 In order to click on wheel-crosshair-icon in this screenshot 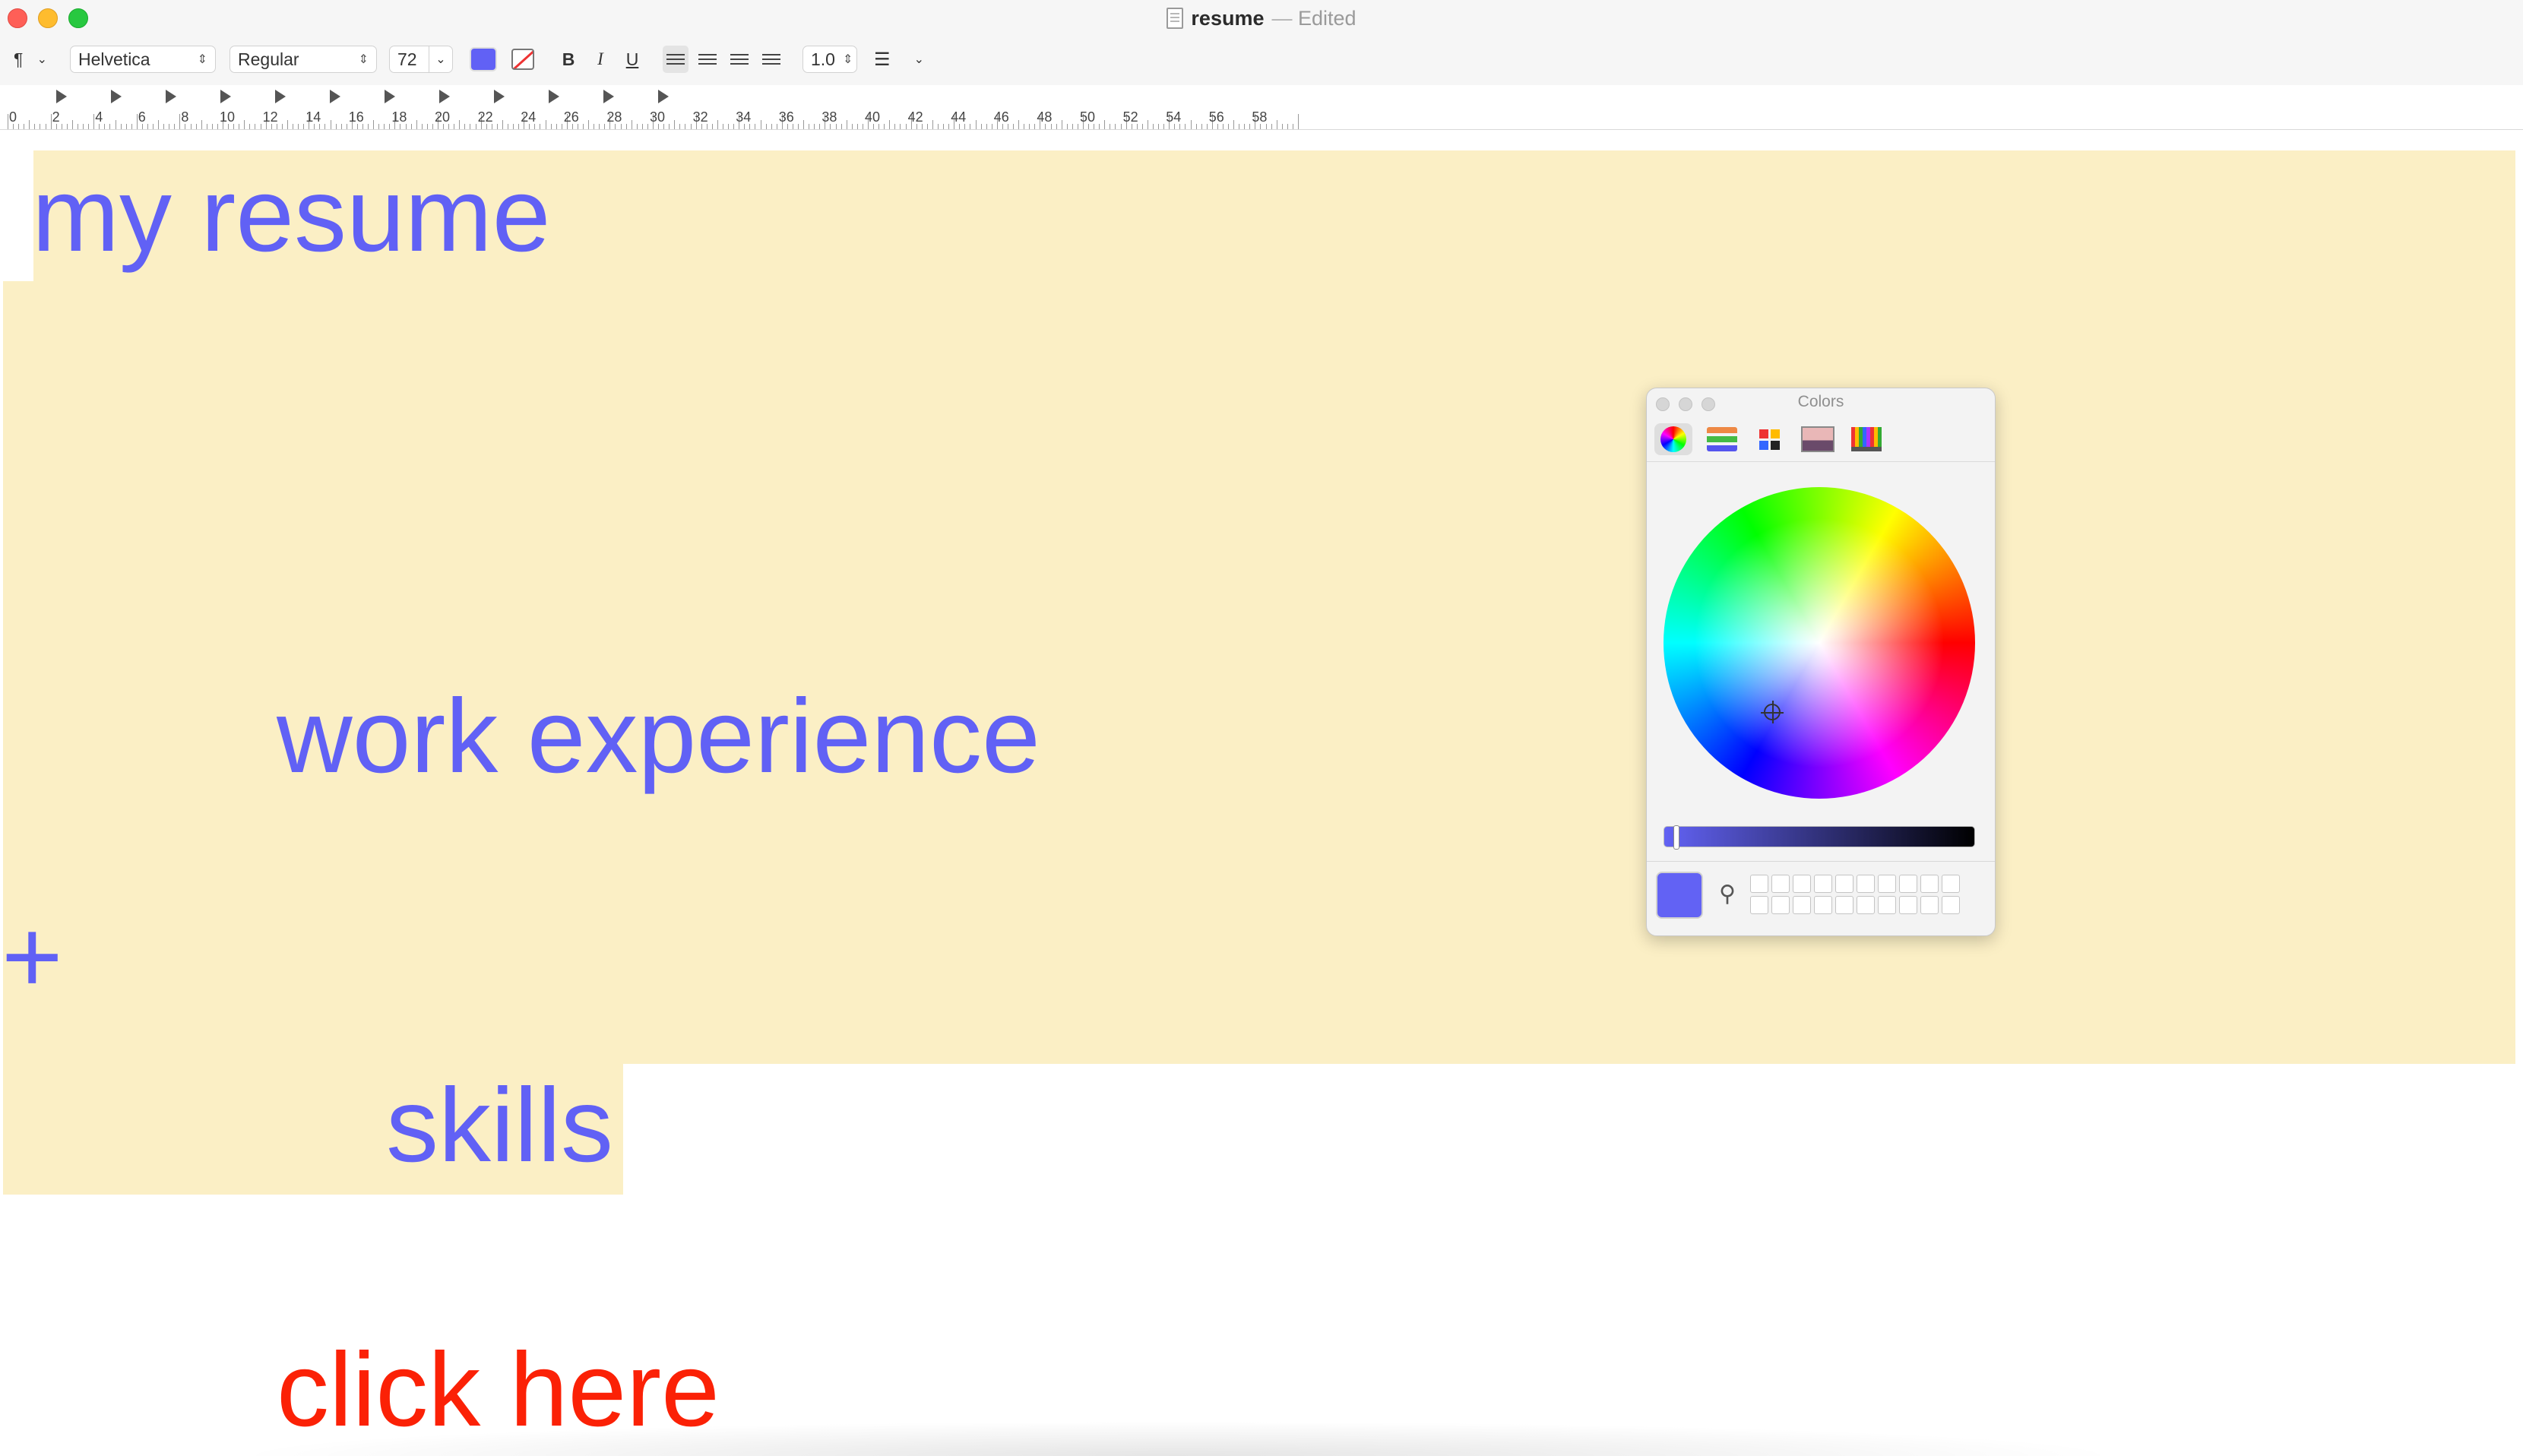, I will do `click(1773, 712)`.